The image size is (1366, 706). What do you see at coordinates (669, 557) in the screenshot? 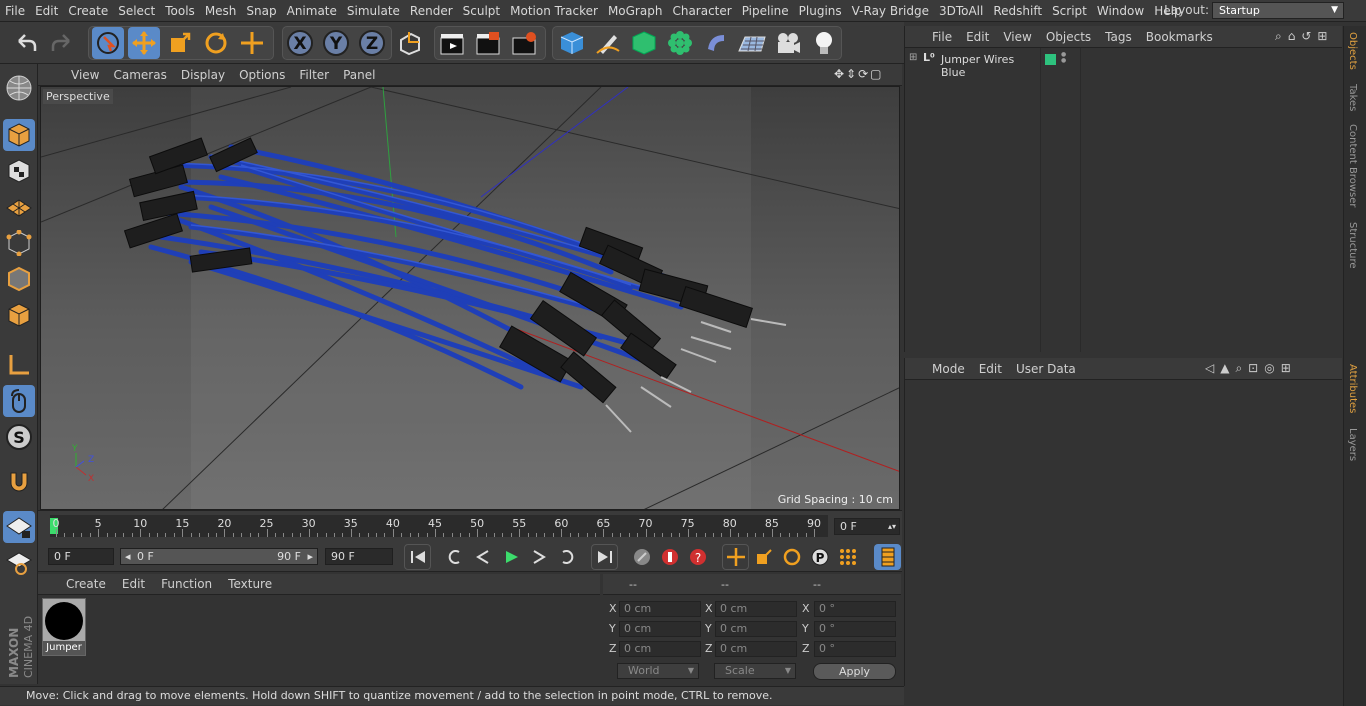
I see `record-keys-button` at bounding box center [669, 557].